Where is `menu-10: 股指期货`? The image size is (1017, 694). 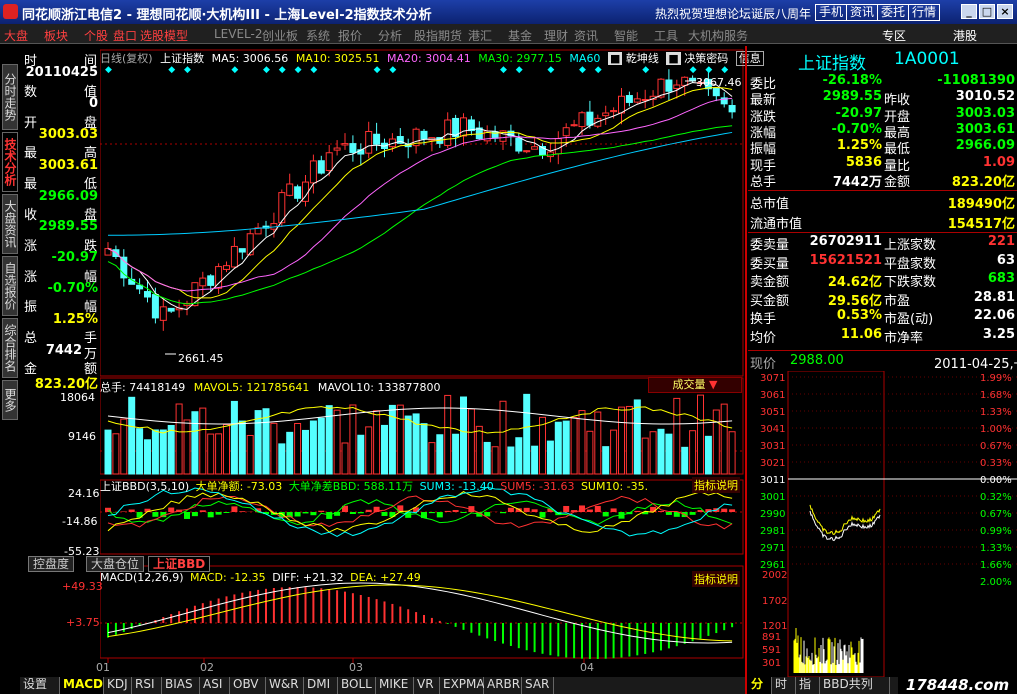
menu-10: 股指期货 is located at coordinates (438, 35).